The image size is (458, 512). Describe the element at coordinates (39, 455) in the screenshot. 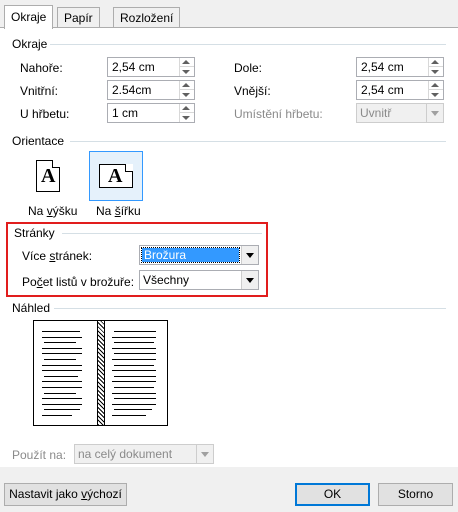

I see `apply-to-label: Použít na:` at that location.